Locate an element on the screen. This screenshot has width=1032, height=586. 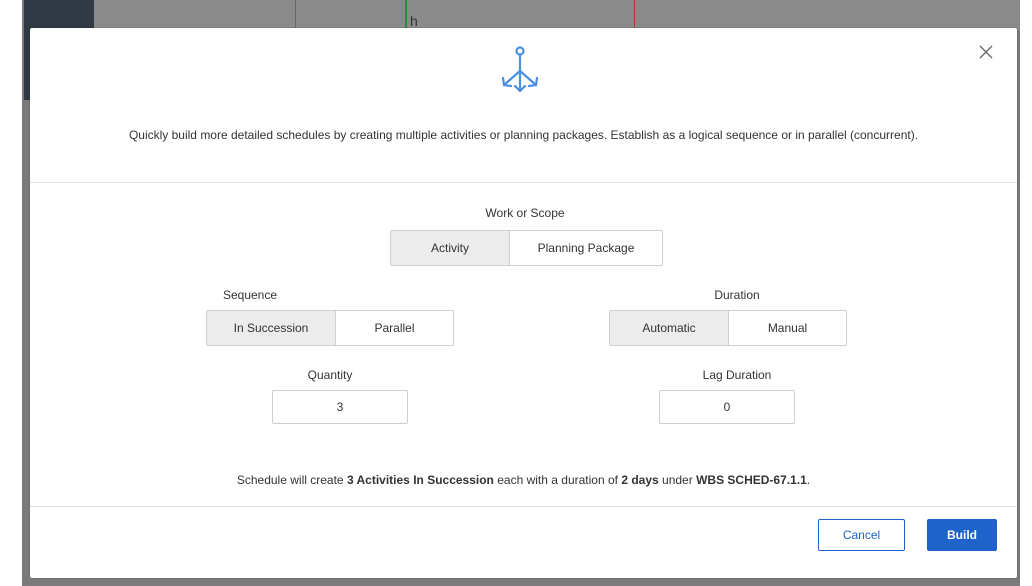
footer-divider is located at coordinates (523, 506).